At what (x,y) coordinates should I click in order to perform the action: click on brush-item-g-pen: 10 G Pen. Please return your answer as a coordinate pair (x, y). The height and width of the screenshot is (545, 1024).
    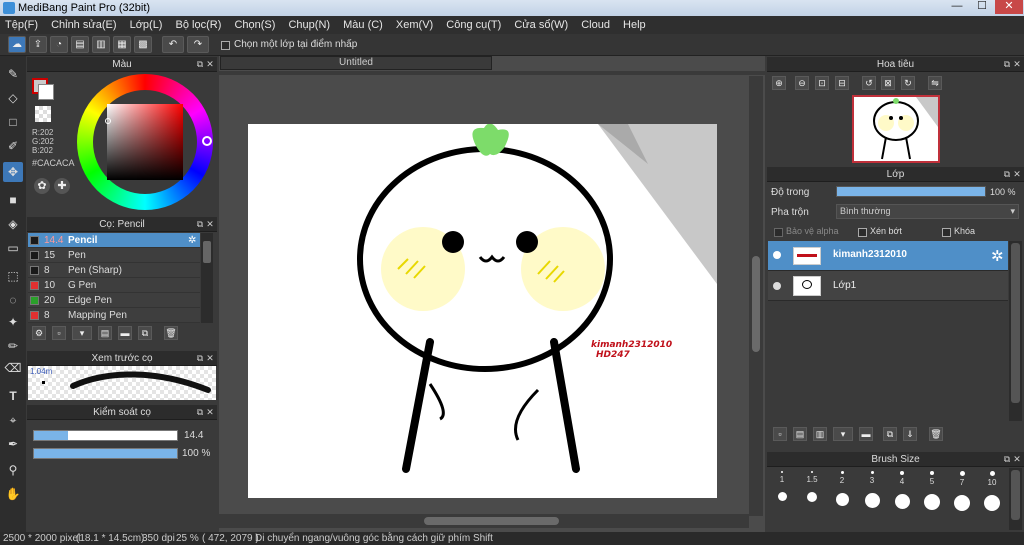
    Looking at the image, I should click on (114, 285).